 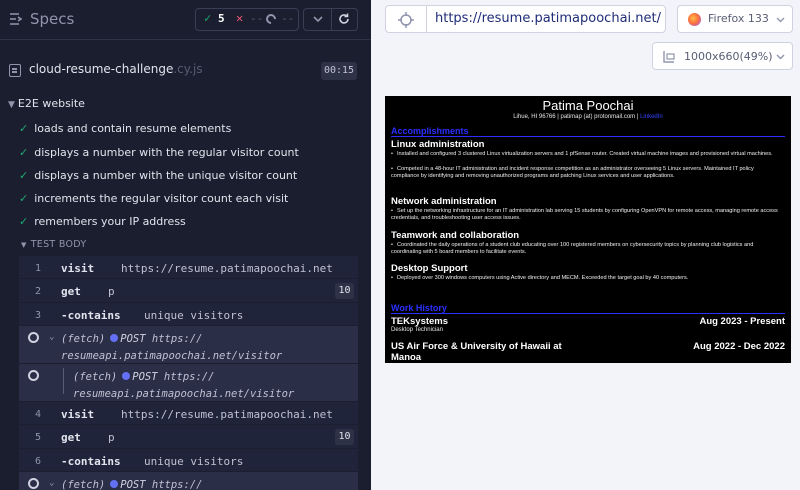 I want to click on failed-x-icon: ✕, so click(x=240, y=18).